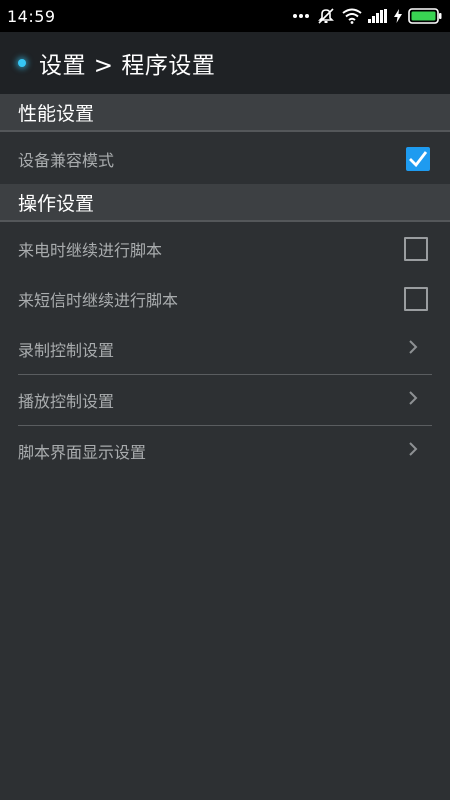 Image resolution: width=450 pixels, height=800 pixels. Describe the element at coordinates (225, 203) in the screenshot. I see `section-header-operation: 操作设置` at that location.